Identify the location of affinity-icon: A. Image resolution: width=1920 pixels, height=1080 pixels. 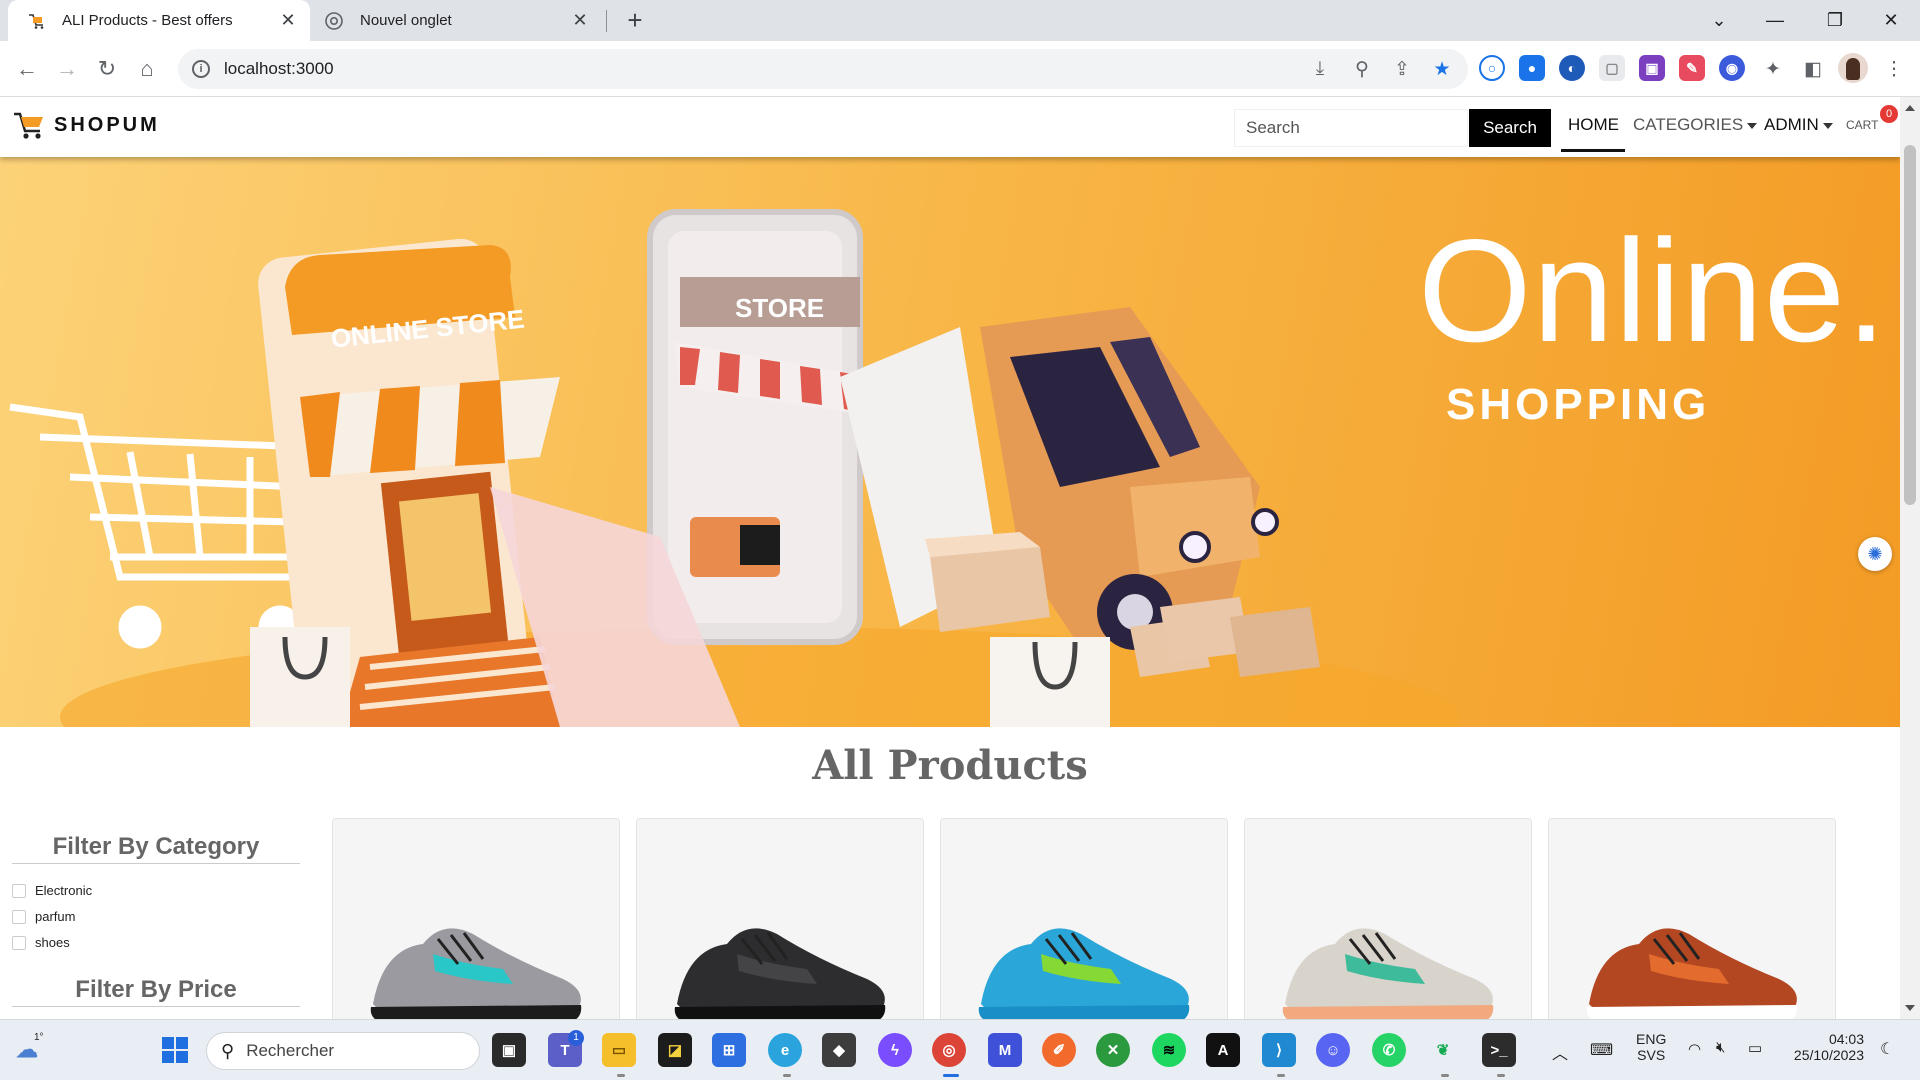
(1223, 1050).